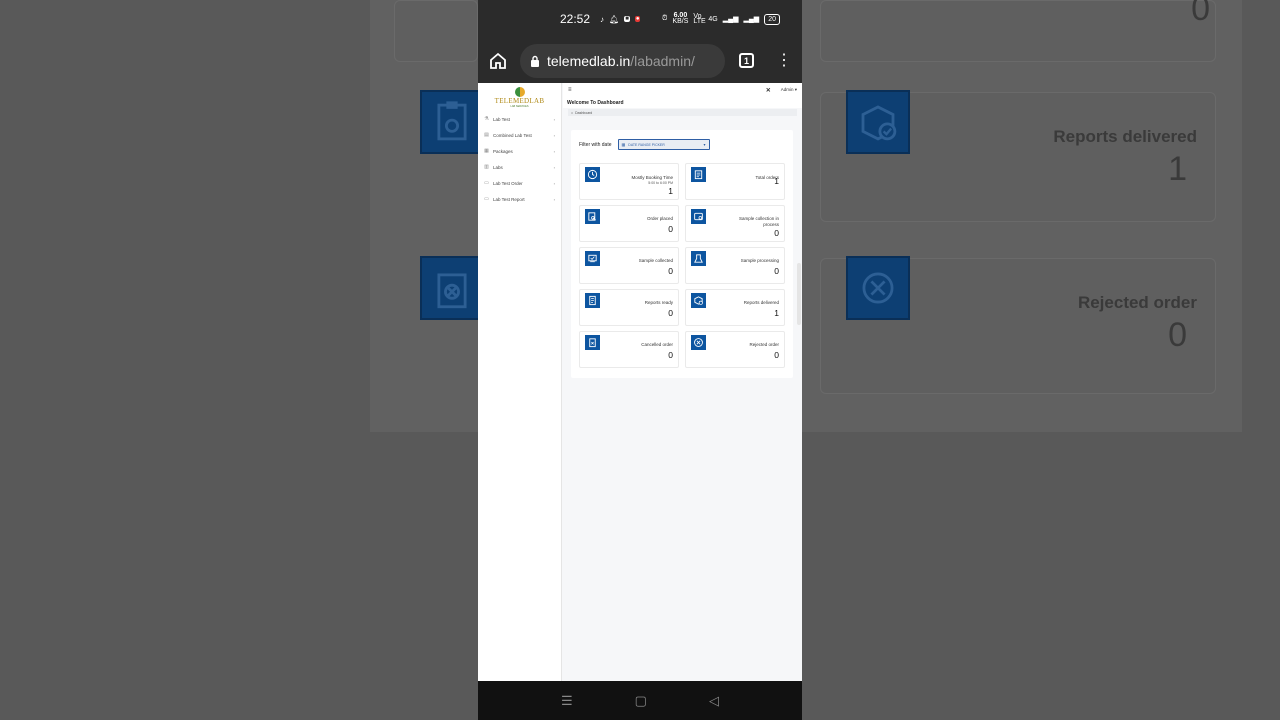  Describe the element at coordinates (735, 223) in the screenshot. I see `stat-card-sample-collection-in-process: Sample collection in process 0` at that location.